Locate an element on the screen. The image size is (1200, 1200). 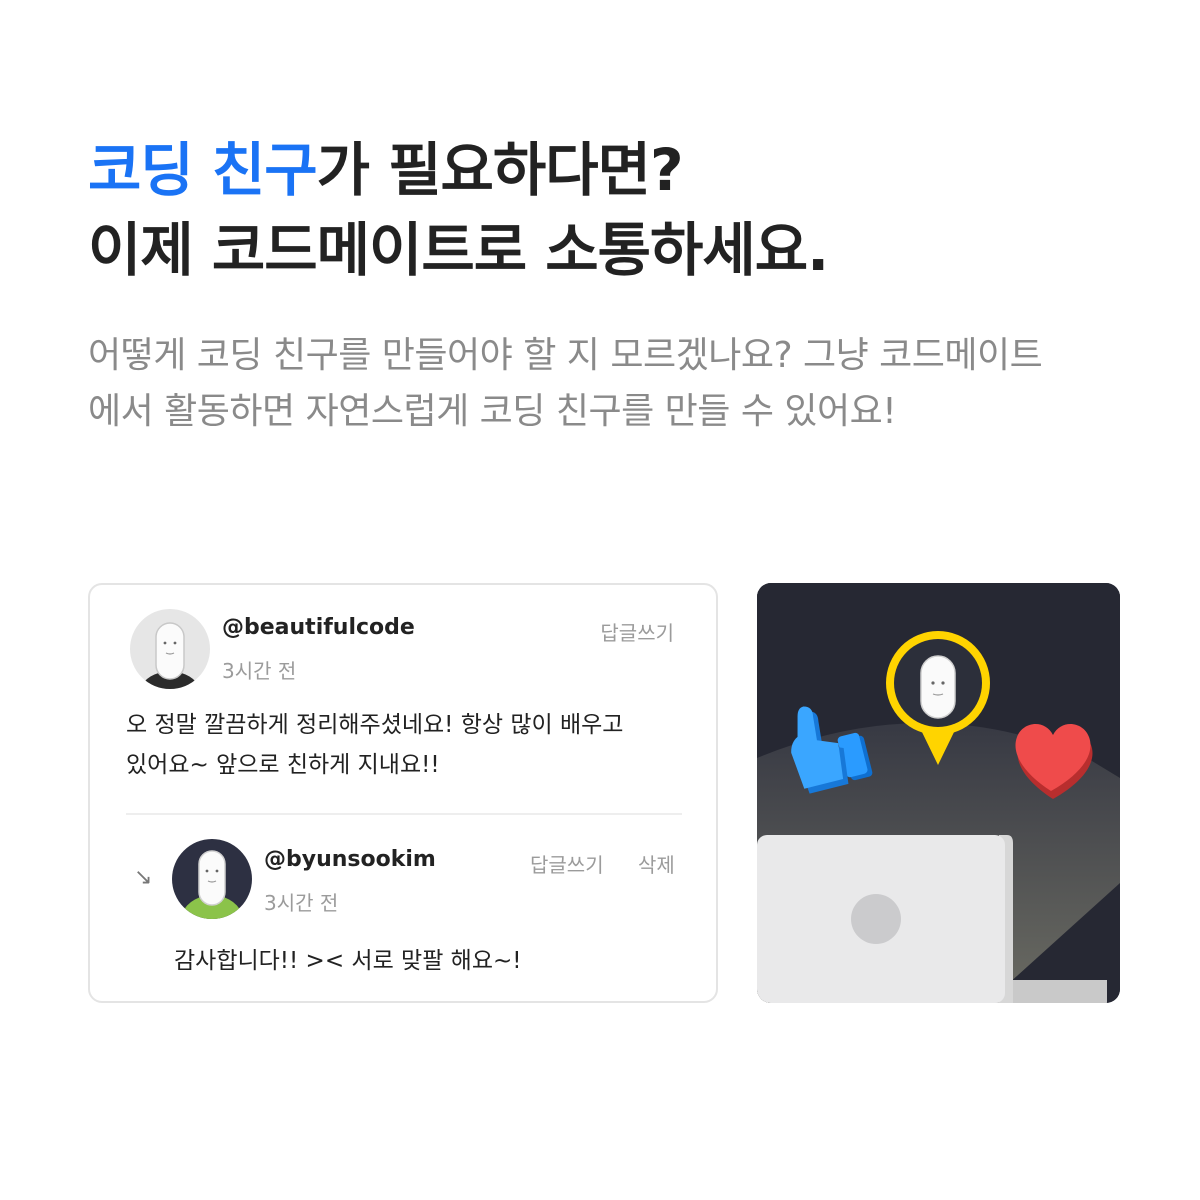
description-line-2: 에서 활동하면 자연스럽게 코딩 친구를 만들 수 있어요! is located at coordinates (492, 411).